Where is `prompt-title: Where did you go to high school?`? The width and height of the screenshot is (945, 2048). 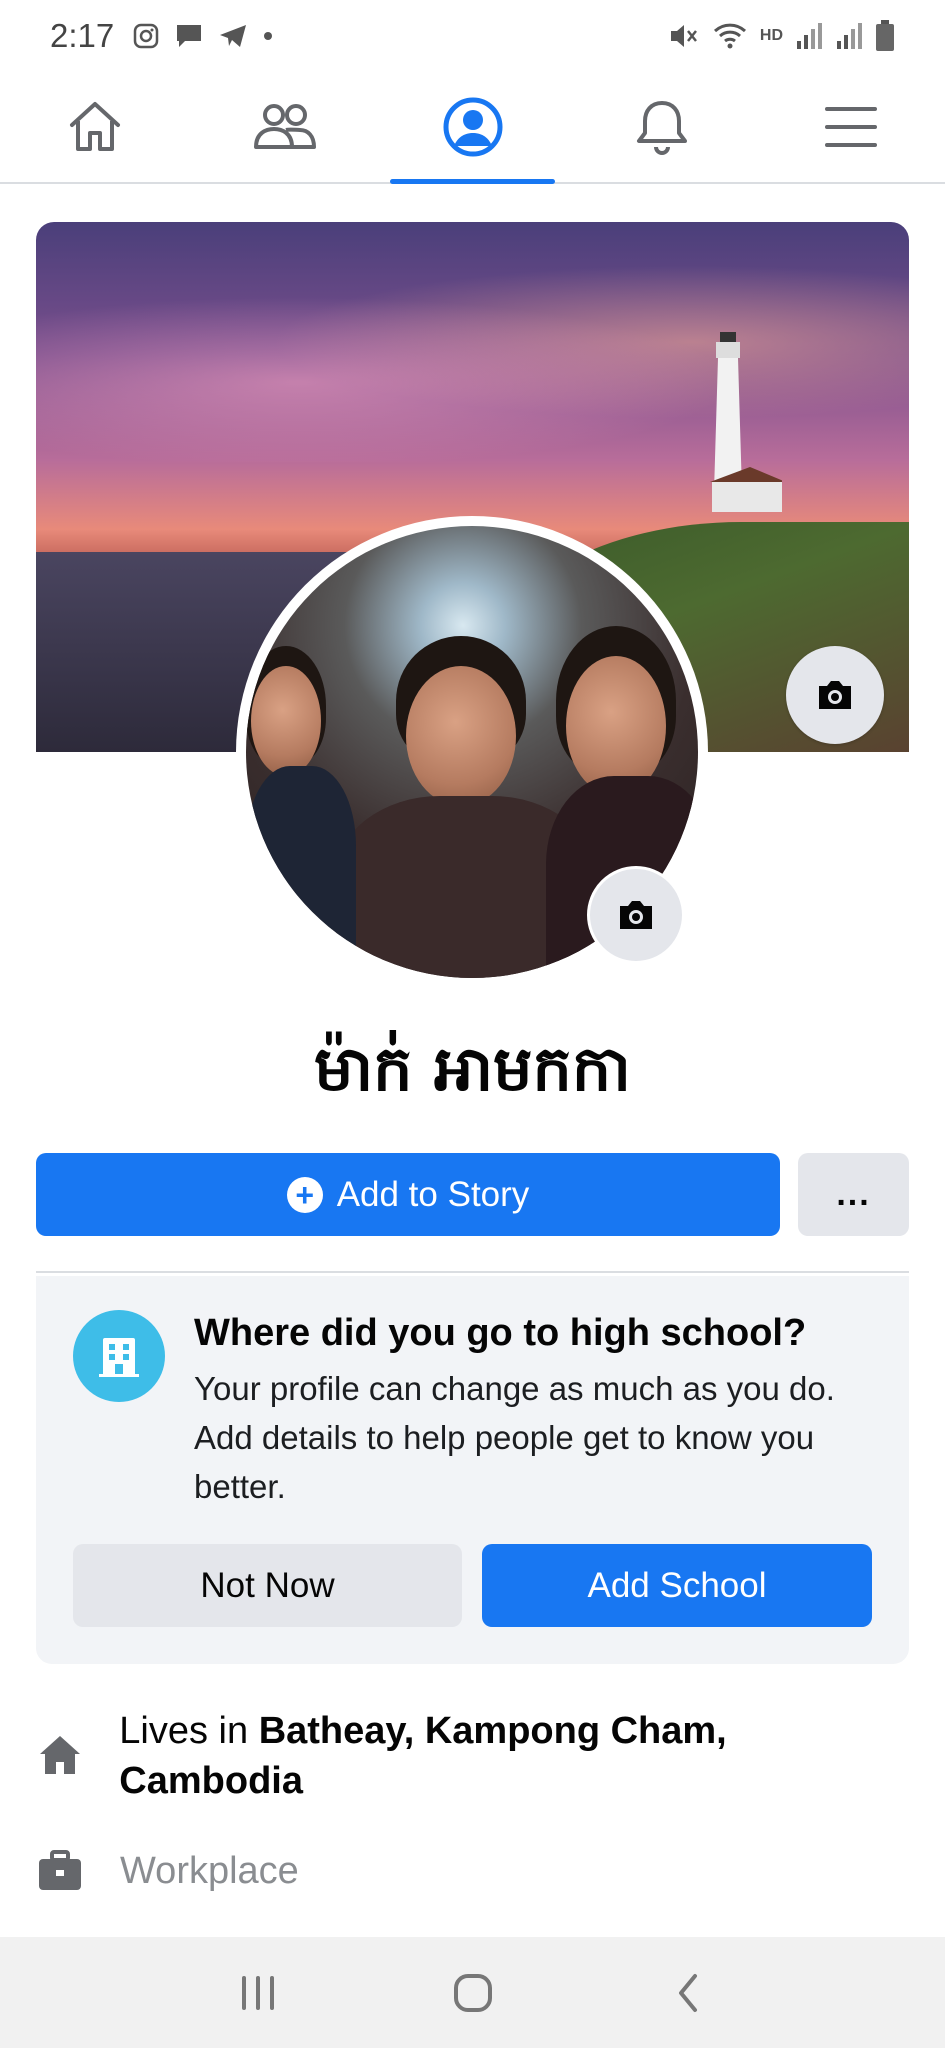 prompt-title: Where did you go to high school? is located at coordinates (500, 1333).